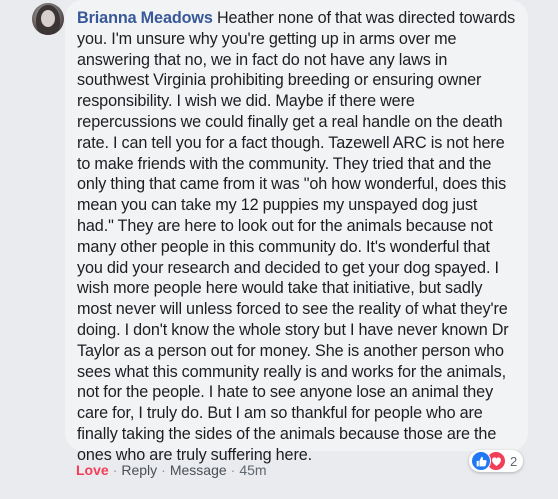 This screenshot has width=558, height=499. I want to click on like-icon, so click(481, 461).